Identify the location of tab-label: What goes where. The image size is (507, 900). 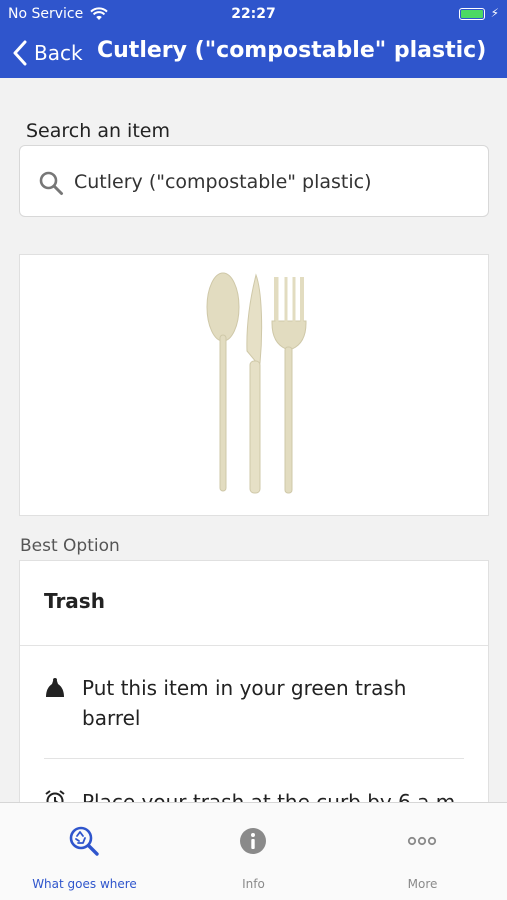
(84, 884).